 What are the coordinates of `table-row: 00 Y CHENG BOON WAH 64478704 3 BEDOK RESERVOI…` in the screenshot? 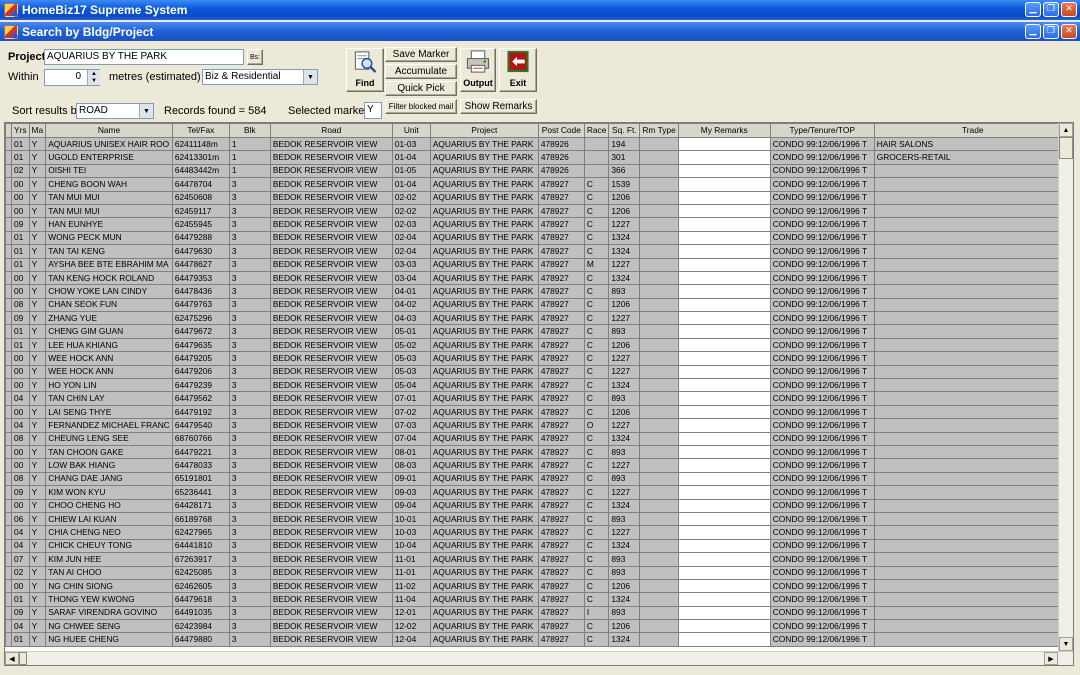 It's located at (538, 184).